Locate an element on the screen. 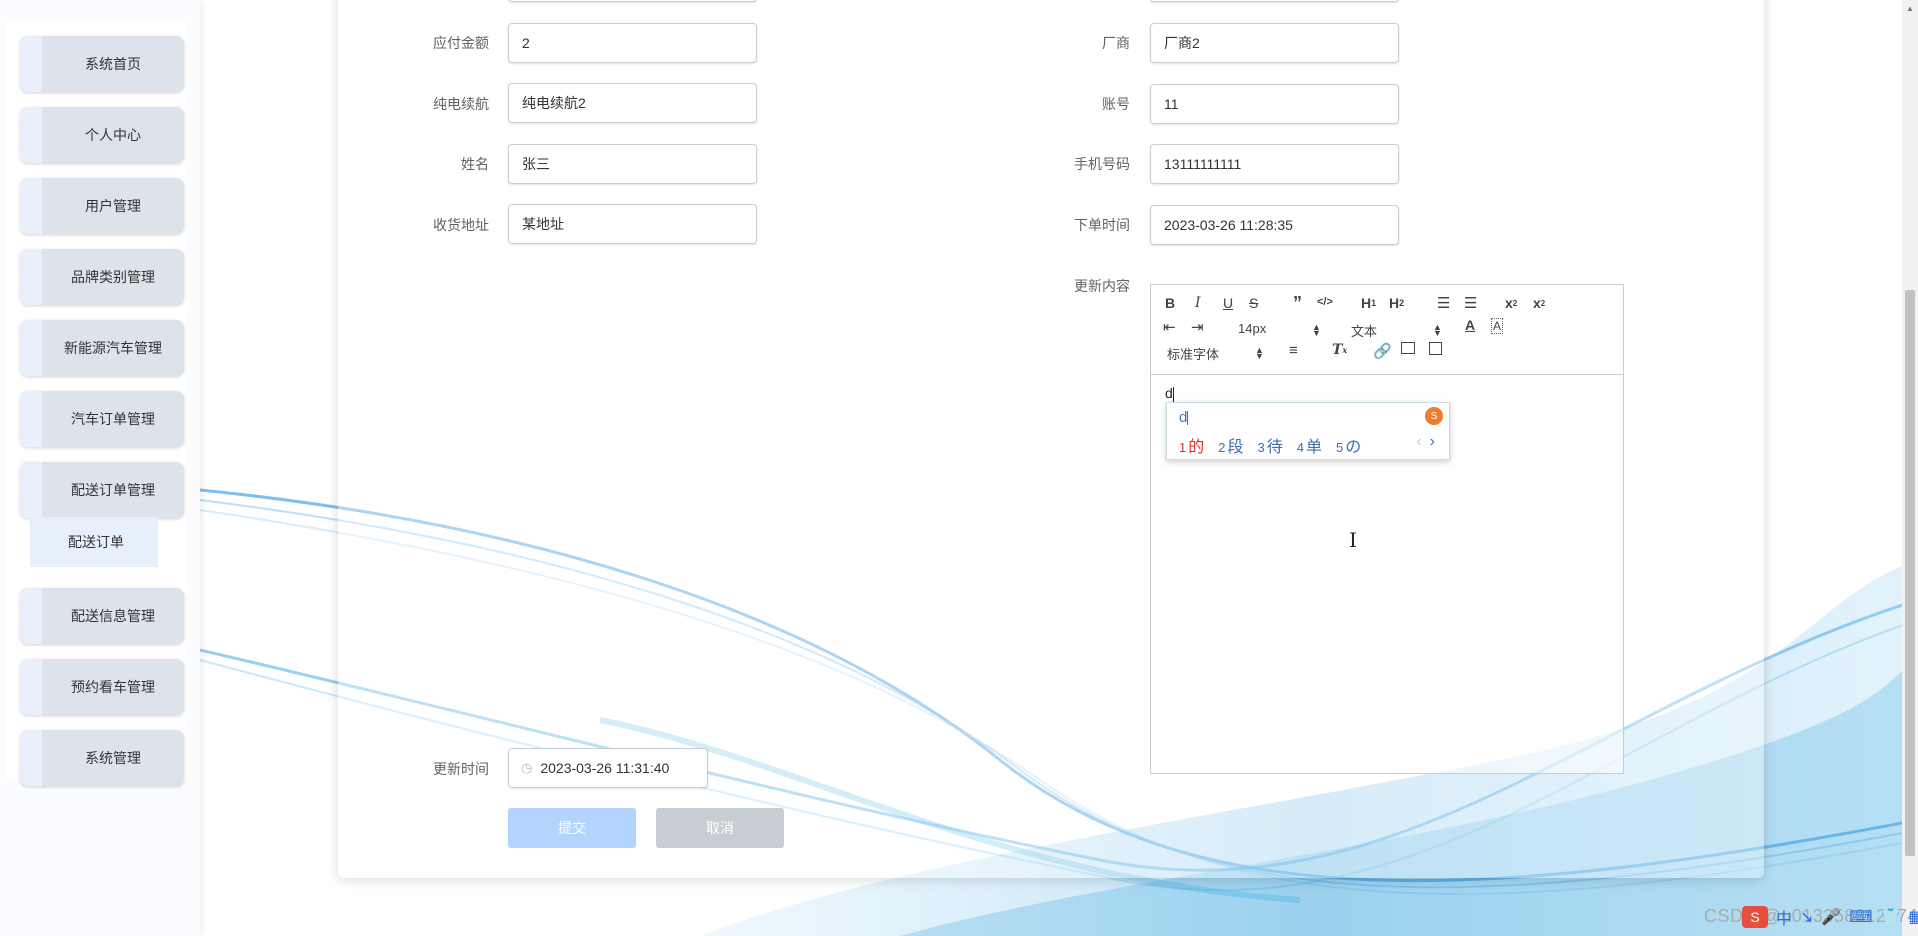 The height and width of the screenshot is (936, 1918). sidebar-item-ev-cars: 新能源汽车管理 is located at coordinates (102, 348).